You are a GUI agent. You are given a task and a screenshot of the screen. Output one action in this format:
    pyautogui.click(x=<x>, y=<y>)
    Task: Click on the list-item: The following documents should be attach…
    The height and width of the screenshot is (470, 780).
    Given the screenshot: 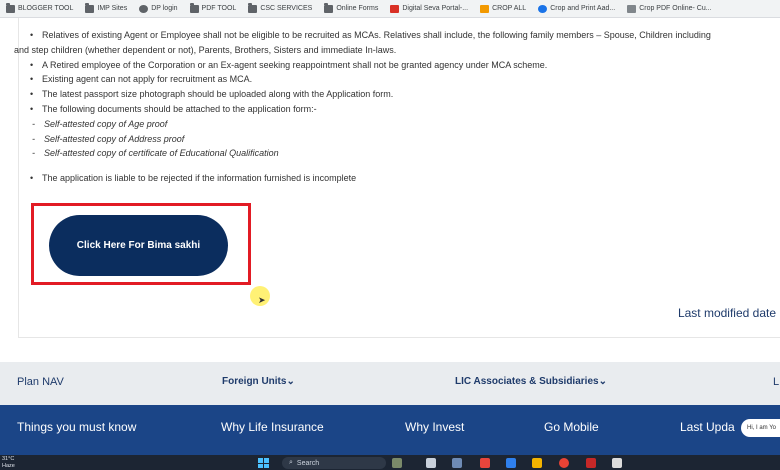 What is the action you would take?
    pyautogui.click(x=404, y=109)
    